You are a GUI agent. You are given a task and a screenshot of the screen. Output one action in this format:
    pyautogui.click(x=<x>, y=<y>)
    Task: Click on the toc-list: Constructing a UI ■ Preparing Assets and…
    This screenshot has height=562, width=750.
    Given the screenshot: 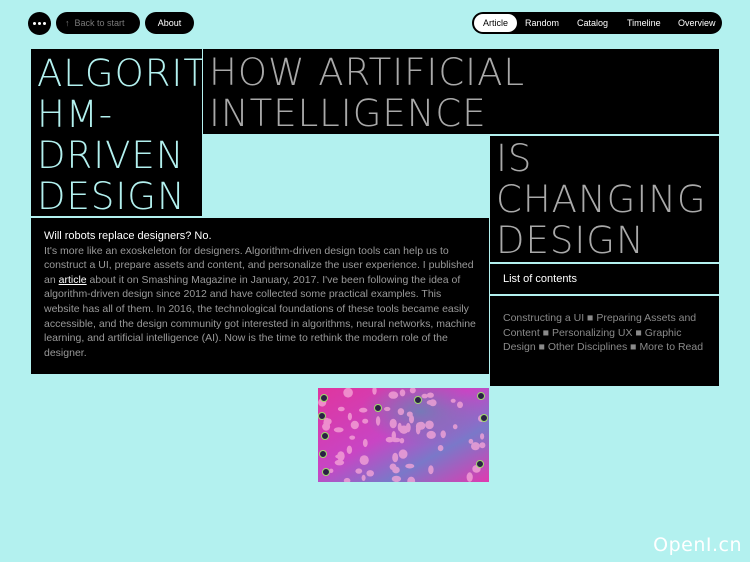 What is the action you would take?
    pyautogui.click(x=604, y=341)
    